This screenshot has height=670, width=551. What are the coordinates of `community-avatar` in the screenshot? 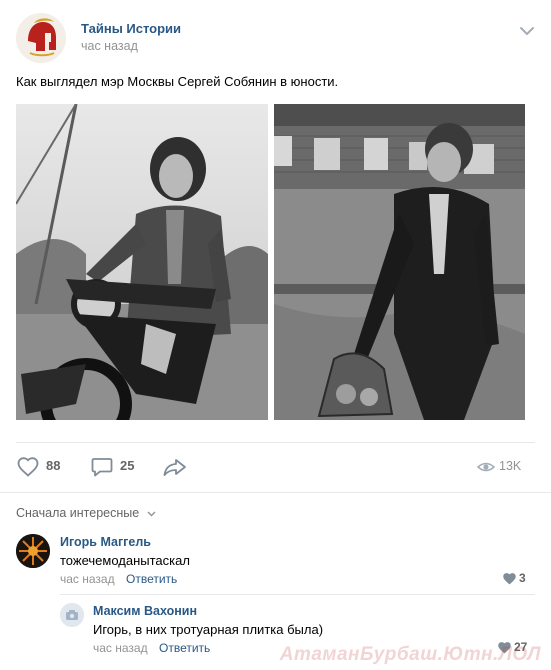 It's located at (41, 38).